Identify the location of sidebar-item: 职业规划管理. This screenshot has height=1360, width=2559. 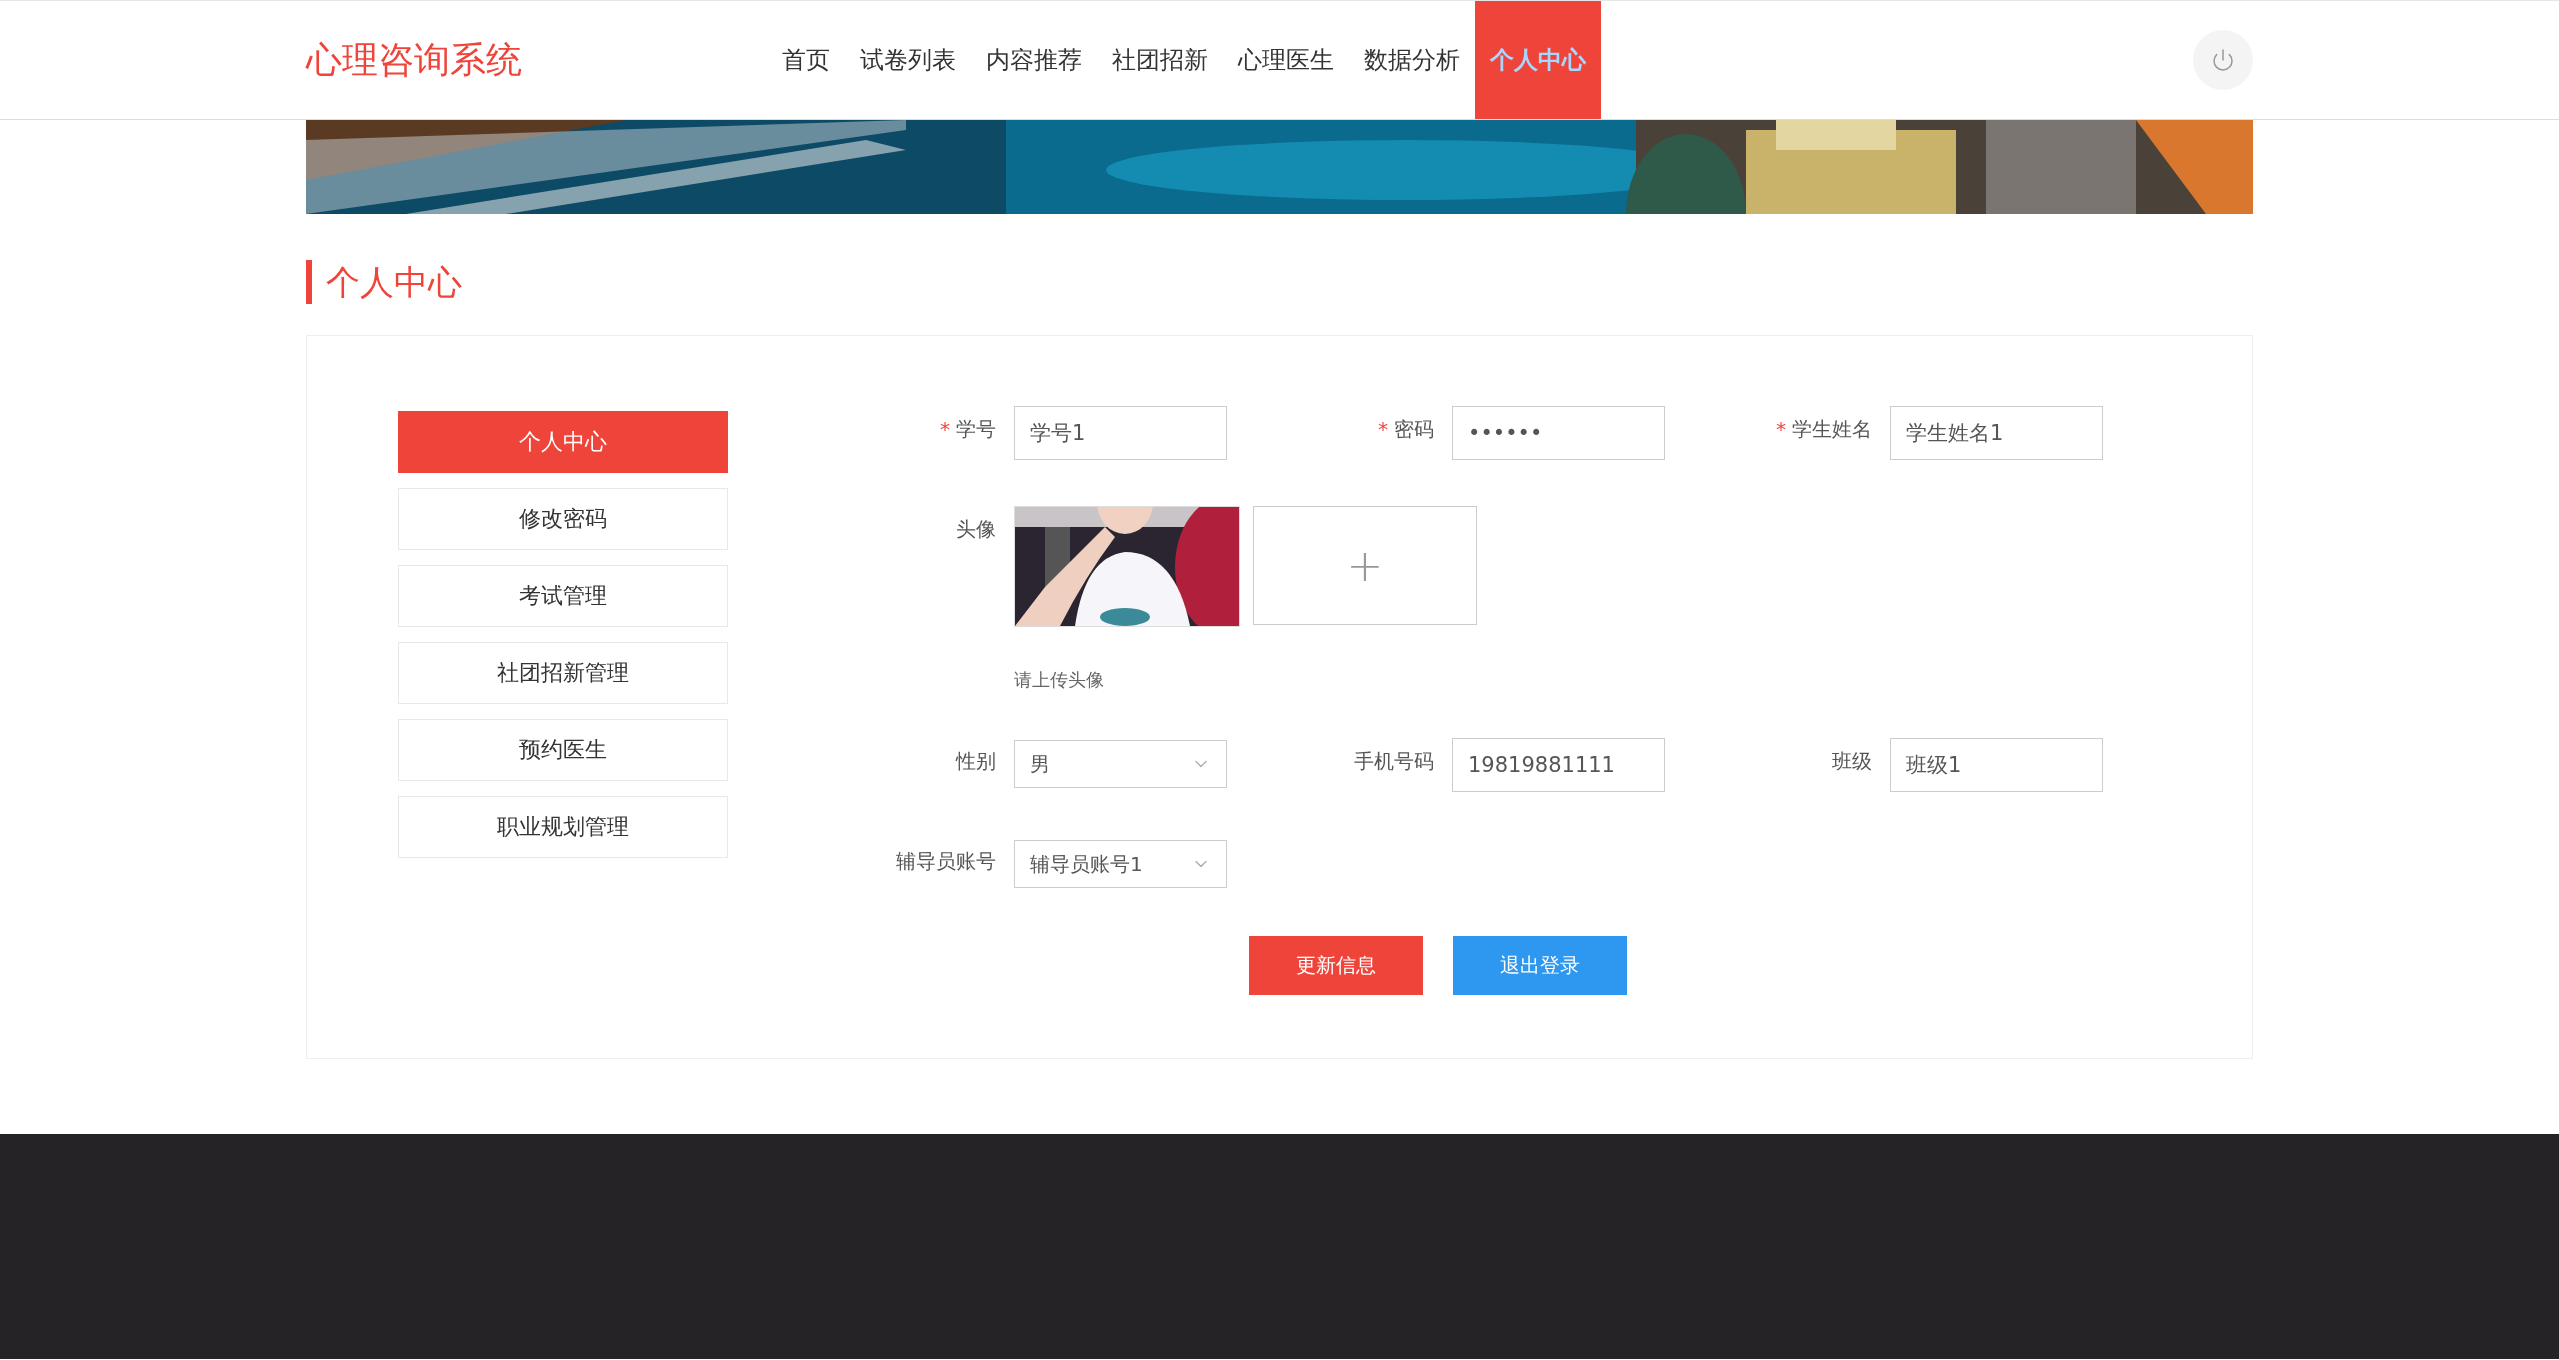
(563, 827).